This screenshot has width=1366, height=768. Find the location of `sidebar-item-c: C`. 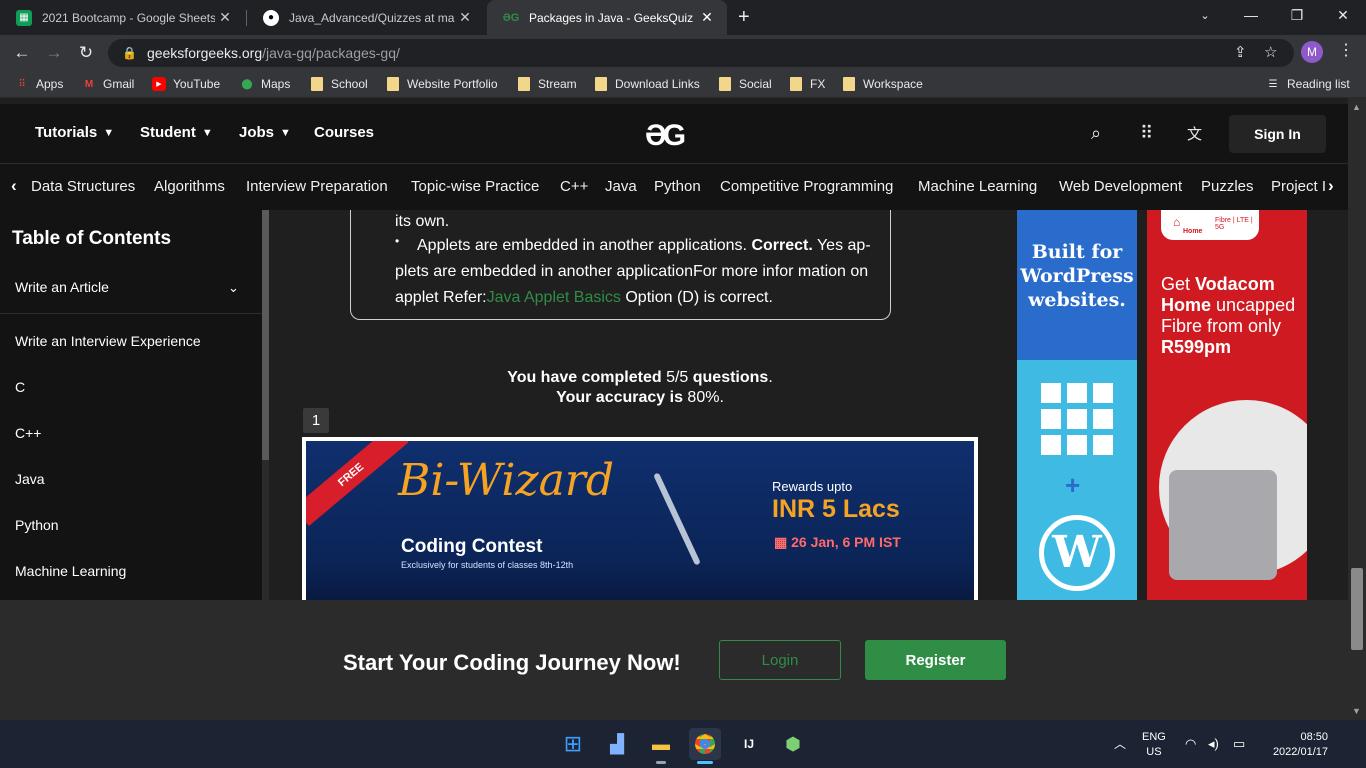

sidebar-item-c: C is located at coordinates (20, 387).